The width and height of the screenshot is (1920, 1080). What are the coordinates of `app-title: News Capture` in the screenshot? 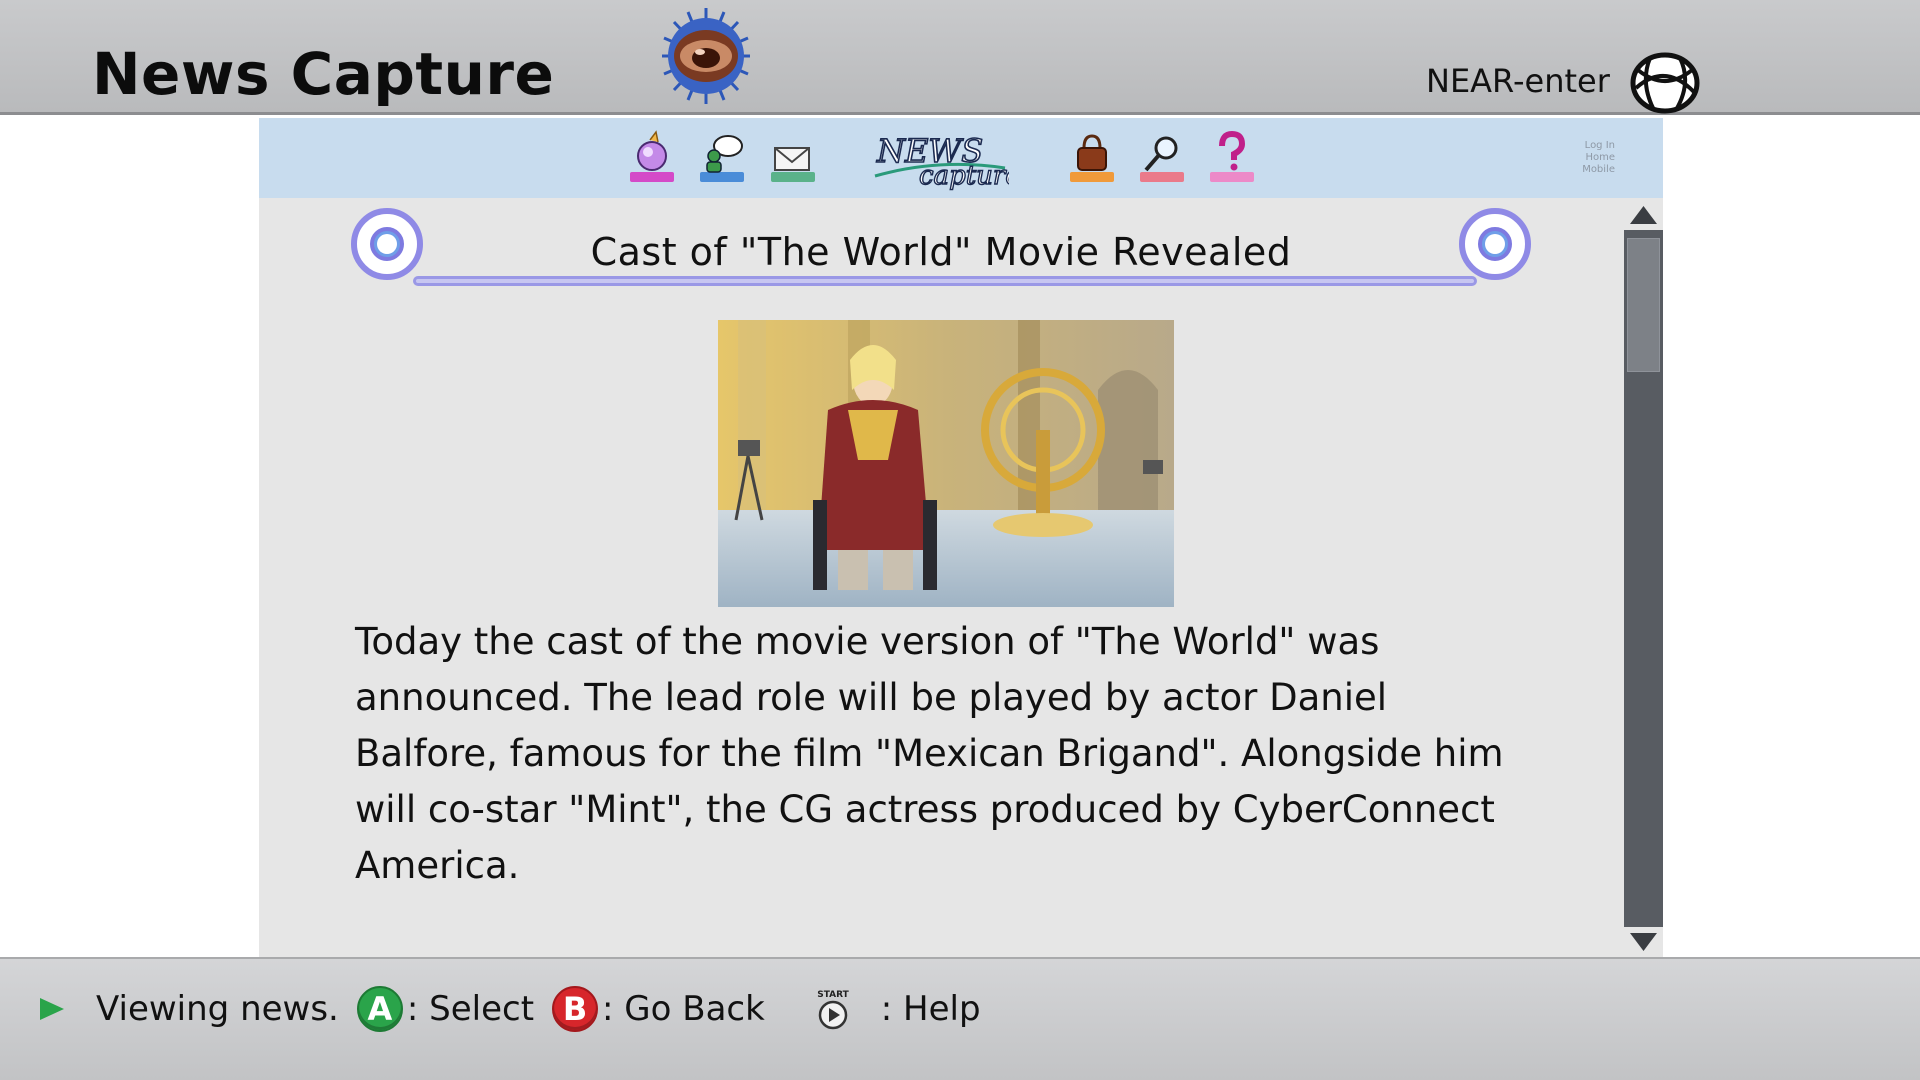 It's located at (323, 74).